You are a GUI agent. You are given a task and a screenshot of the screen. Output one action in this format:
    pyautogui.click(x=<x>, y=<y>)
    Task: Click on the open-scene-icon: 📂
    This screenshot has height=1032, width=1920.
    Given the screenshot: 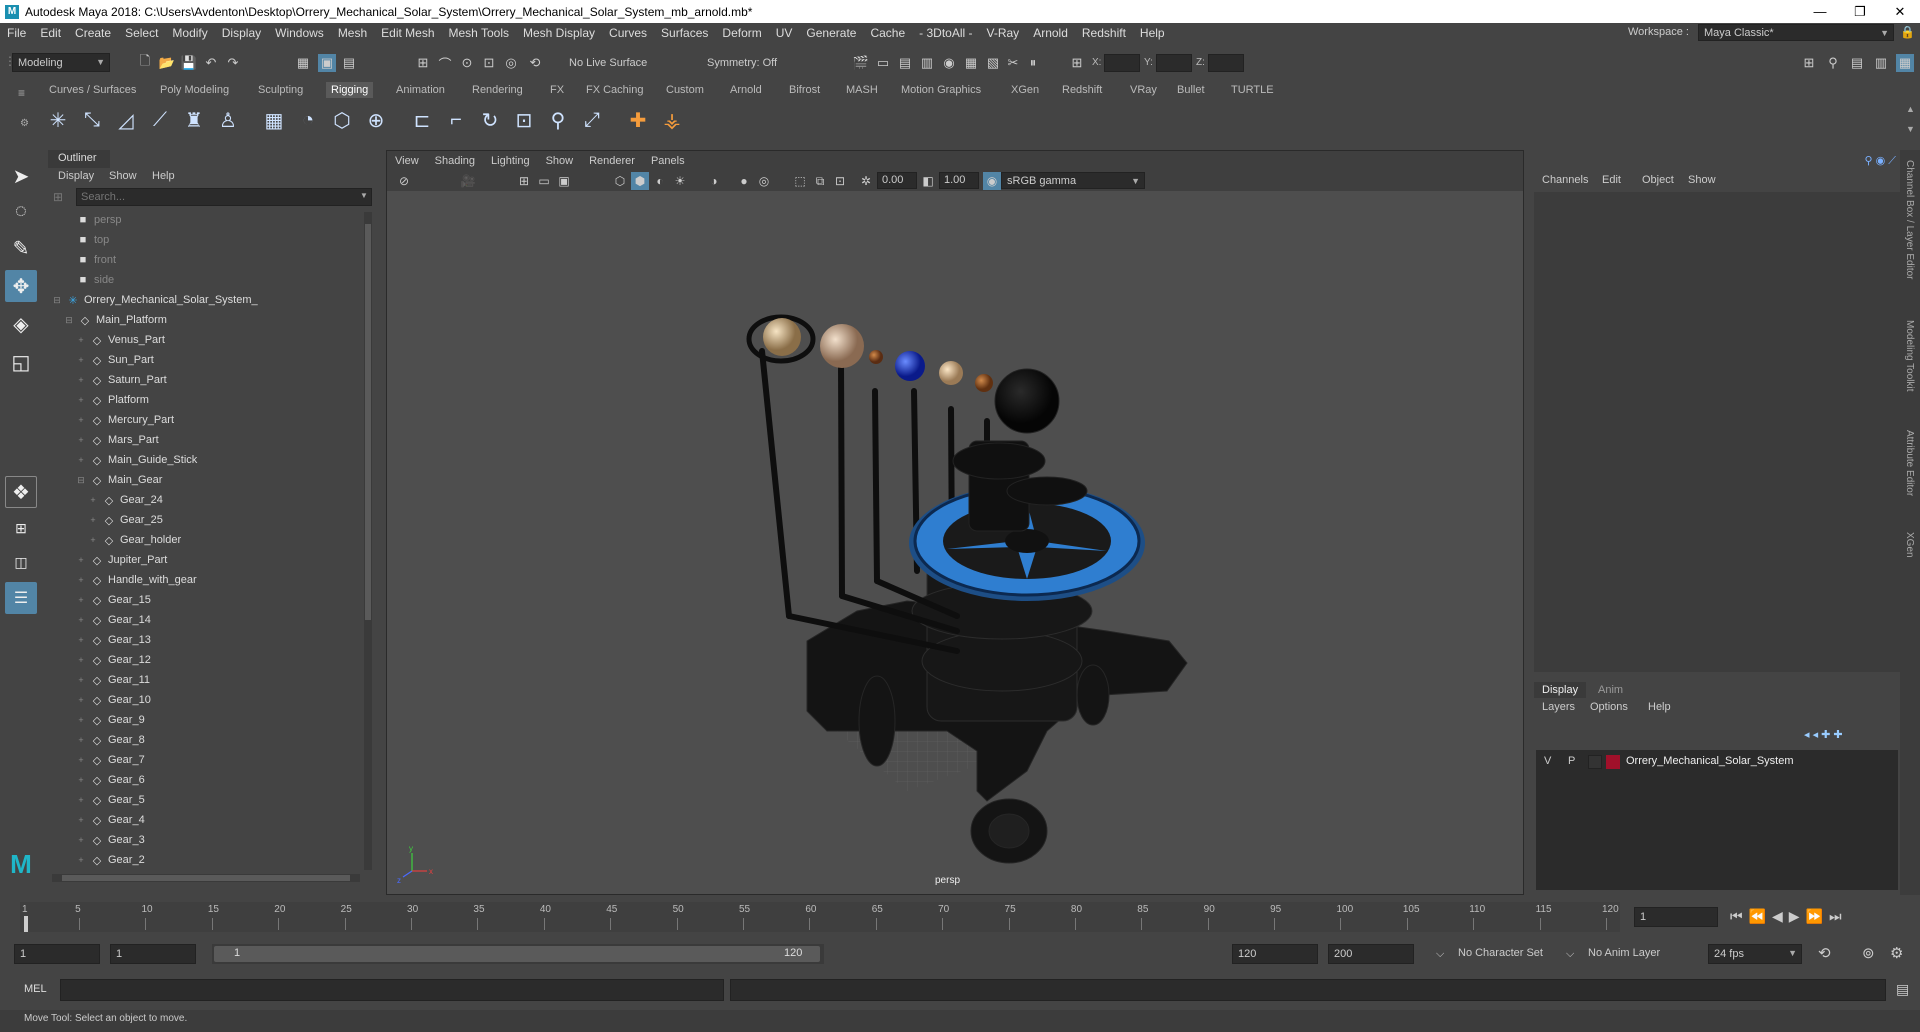 What is the action you would take?
    pyautogui.click(x=167, y=63)
    